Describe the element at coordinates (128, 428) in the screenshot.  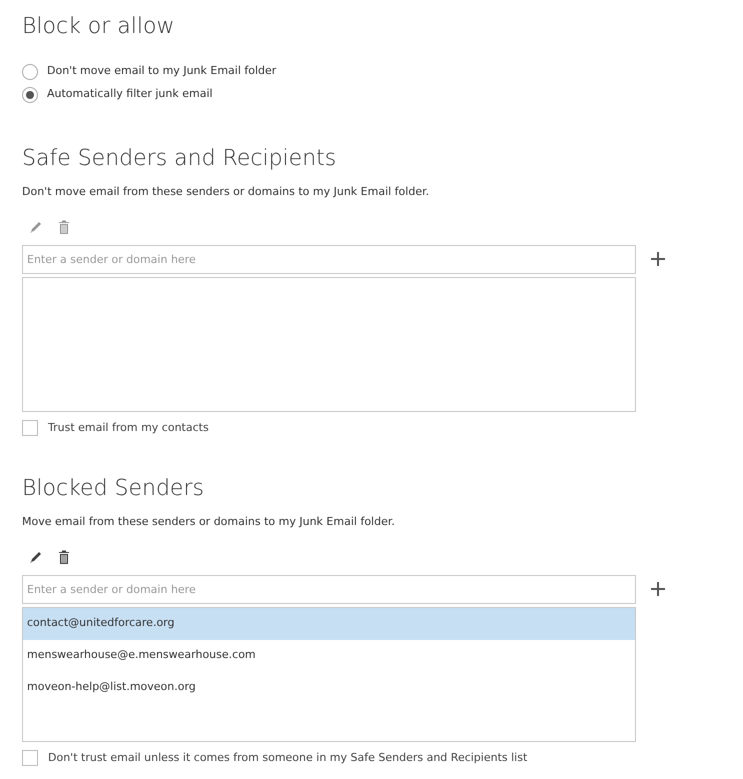
I see `checkbox-label: Trust email from my contacts` at that location.